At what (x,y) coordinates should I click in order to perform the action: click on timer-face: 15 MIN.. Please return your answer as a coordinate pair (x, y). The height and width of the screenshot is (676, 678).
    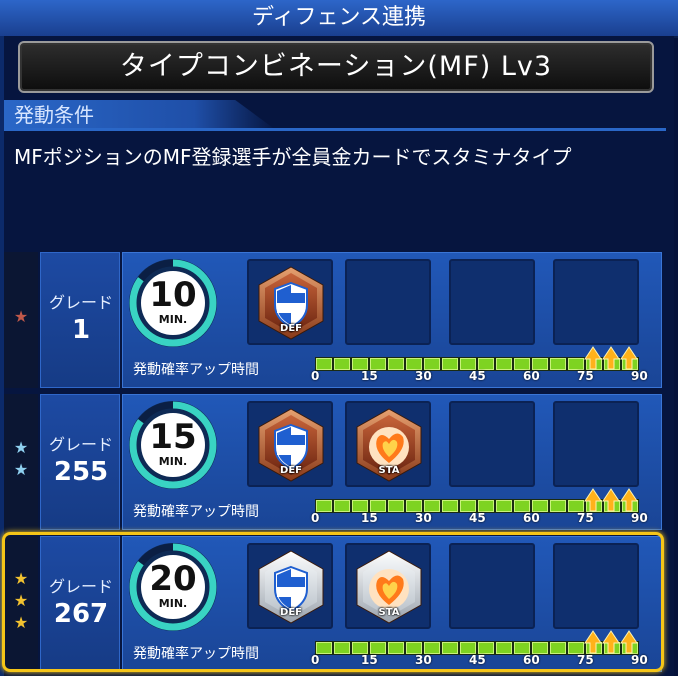
    Looking at the image, I should click on (173, 445).